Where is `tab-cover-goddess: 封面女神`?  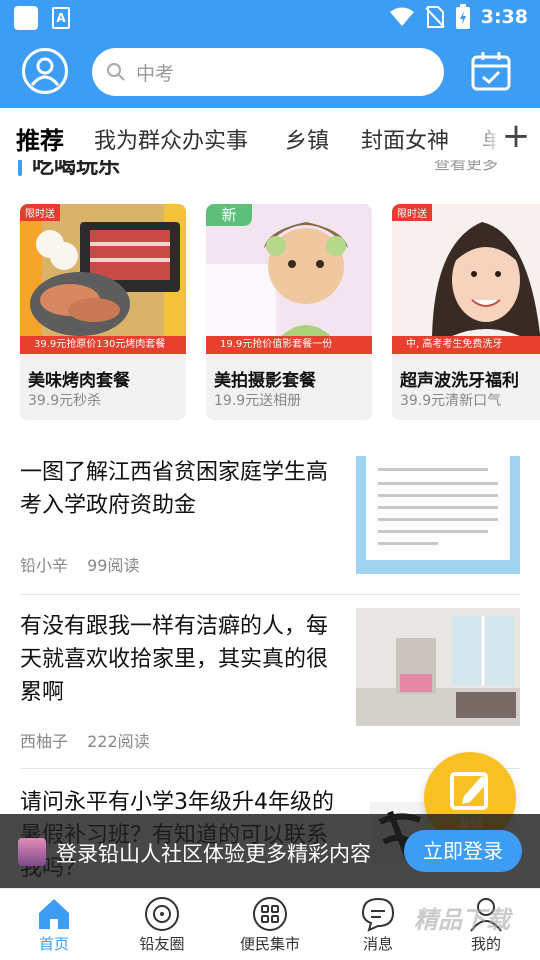
tab-cover-goddess: 封面女神 is located at coordinates (405, 139).